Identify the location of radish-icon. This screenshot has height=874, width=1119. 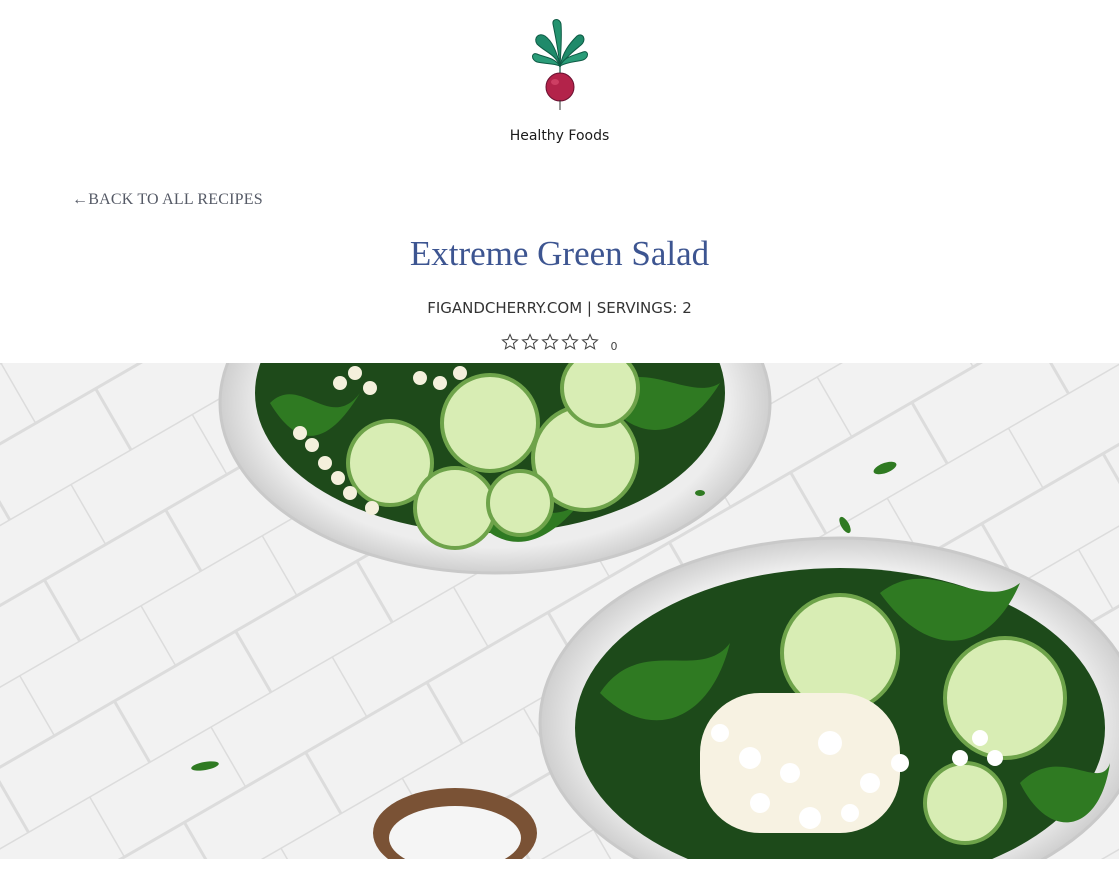
(560, 63).